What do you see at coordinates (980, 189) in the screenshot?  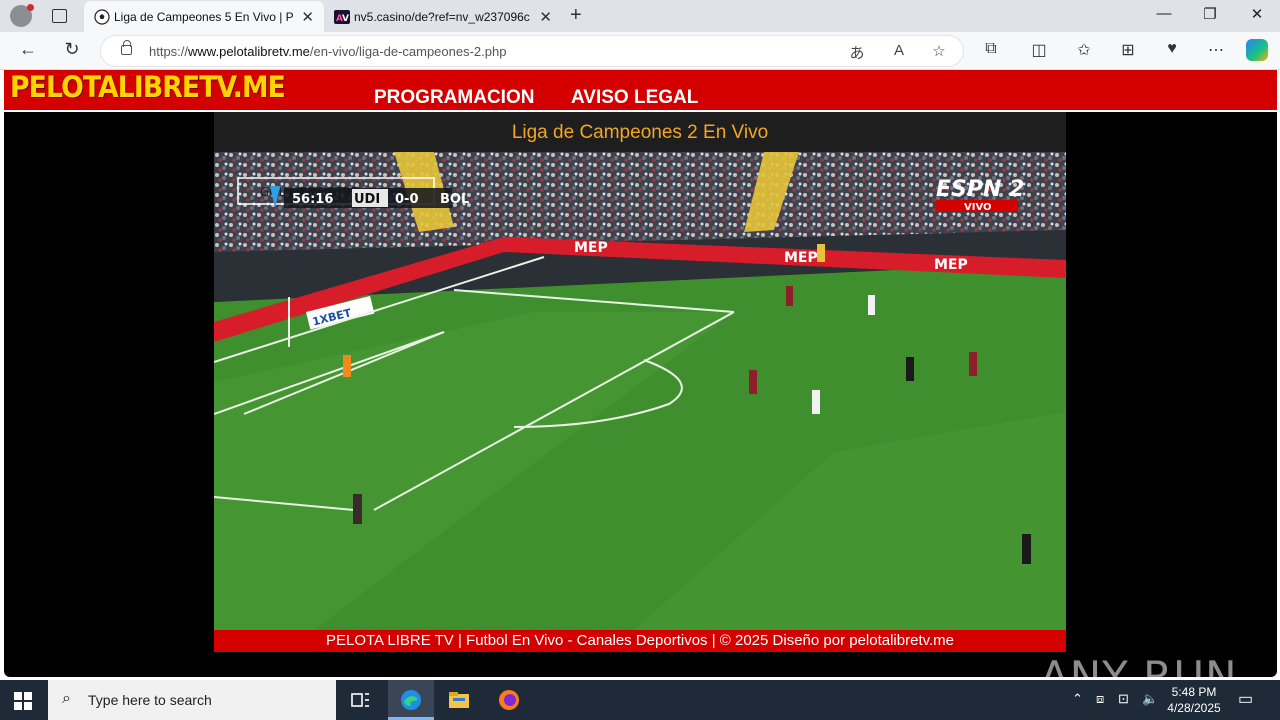 I see `channel-logo-text: ESPN 2` at bounding box center [980, 189].